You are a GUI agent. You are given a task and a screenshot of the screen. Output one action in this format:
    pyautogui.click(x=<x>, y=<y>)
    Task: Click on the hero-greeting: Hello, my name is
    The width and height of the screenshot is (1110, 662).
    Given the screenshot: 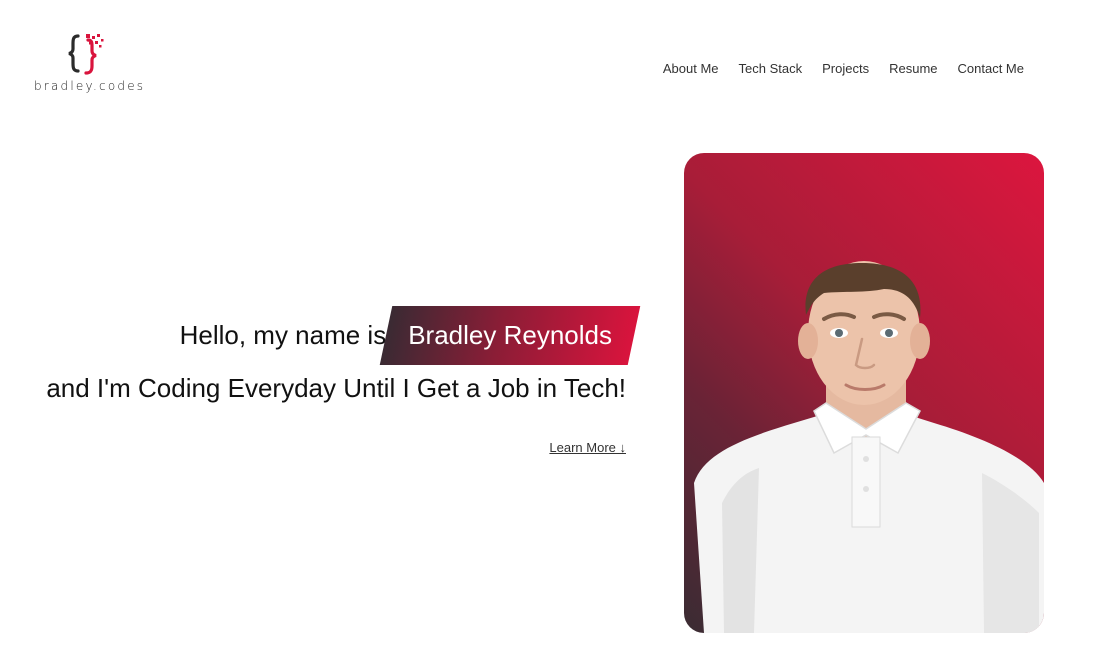 What is the action you would take?
    pyautogui.click(x=283, y=335)
    